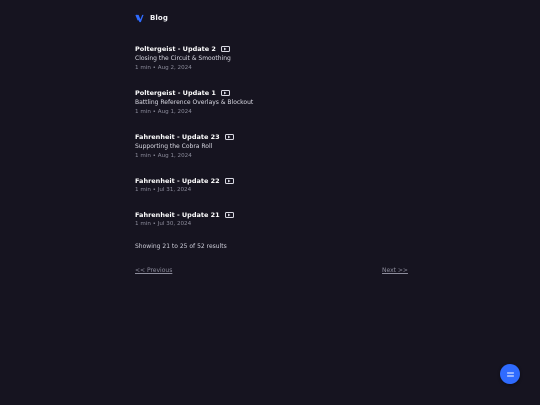 The image size is (540, 405). What do you see at coordinates (177, 181) in the screenshot?
I see `post-title: Fahrenheit - Update 22` at bounding box center [177, 181].